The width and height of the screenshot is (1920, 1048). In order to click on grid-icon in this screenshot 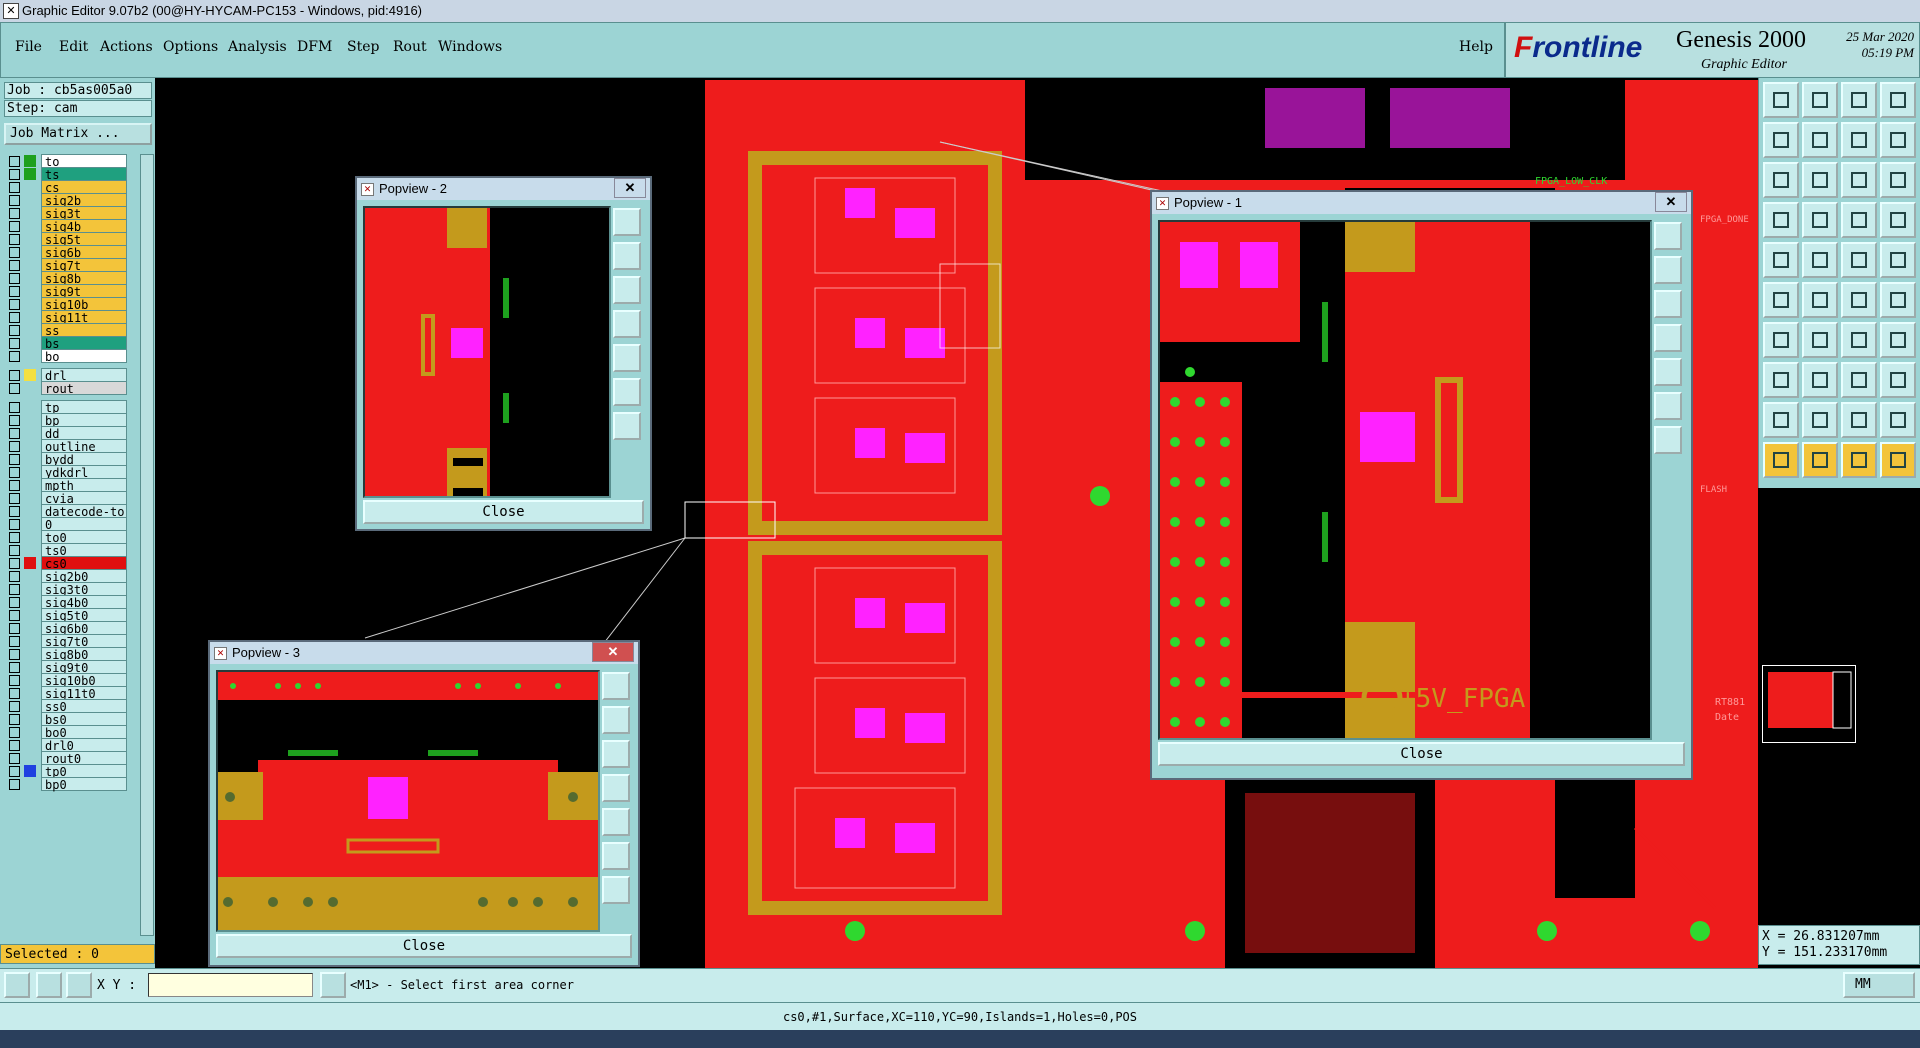, I will do `click(1820, 220)`.